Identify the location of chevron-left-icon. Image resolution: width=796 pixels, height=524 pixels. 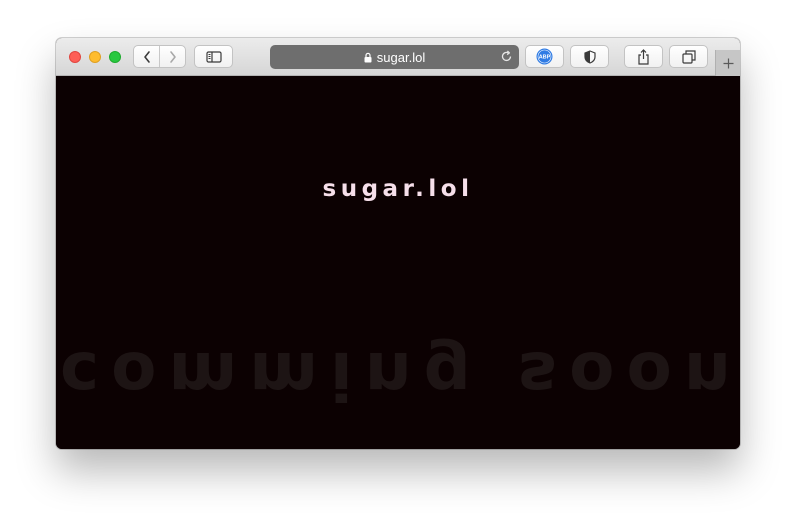
(146, 56).